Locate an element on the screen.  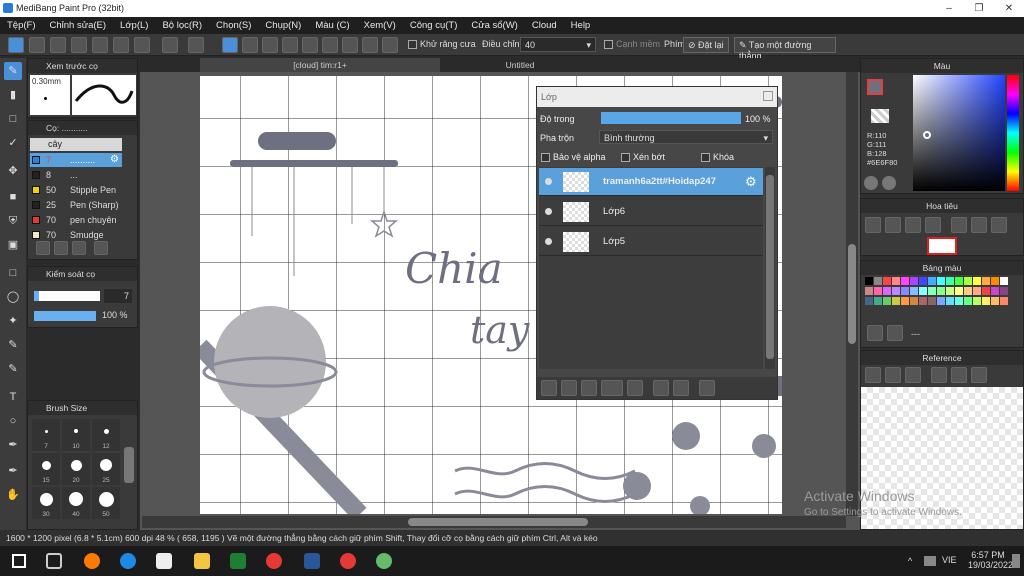
brush-size-slider is located at coordinates (67, 296).